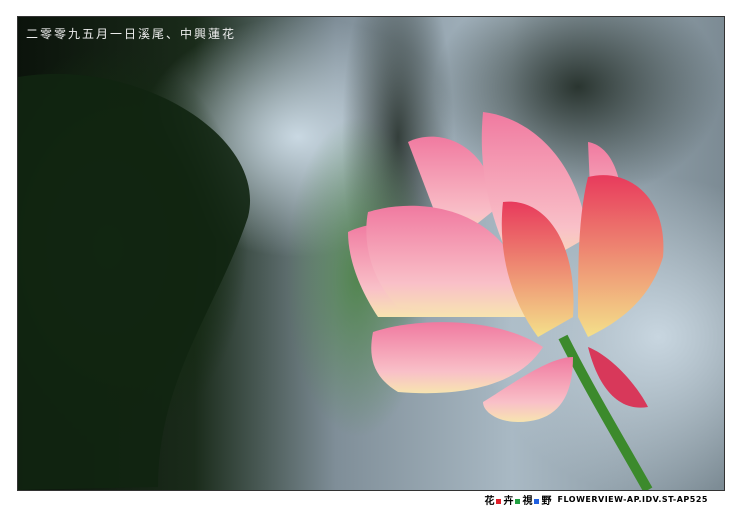  I want to click on blue-square-icon, so click(537, 501).